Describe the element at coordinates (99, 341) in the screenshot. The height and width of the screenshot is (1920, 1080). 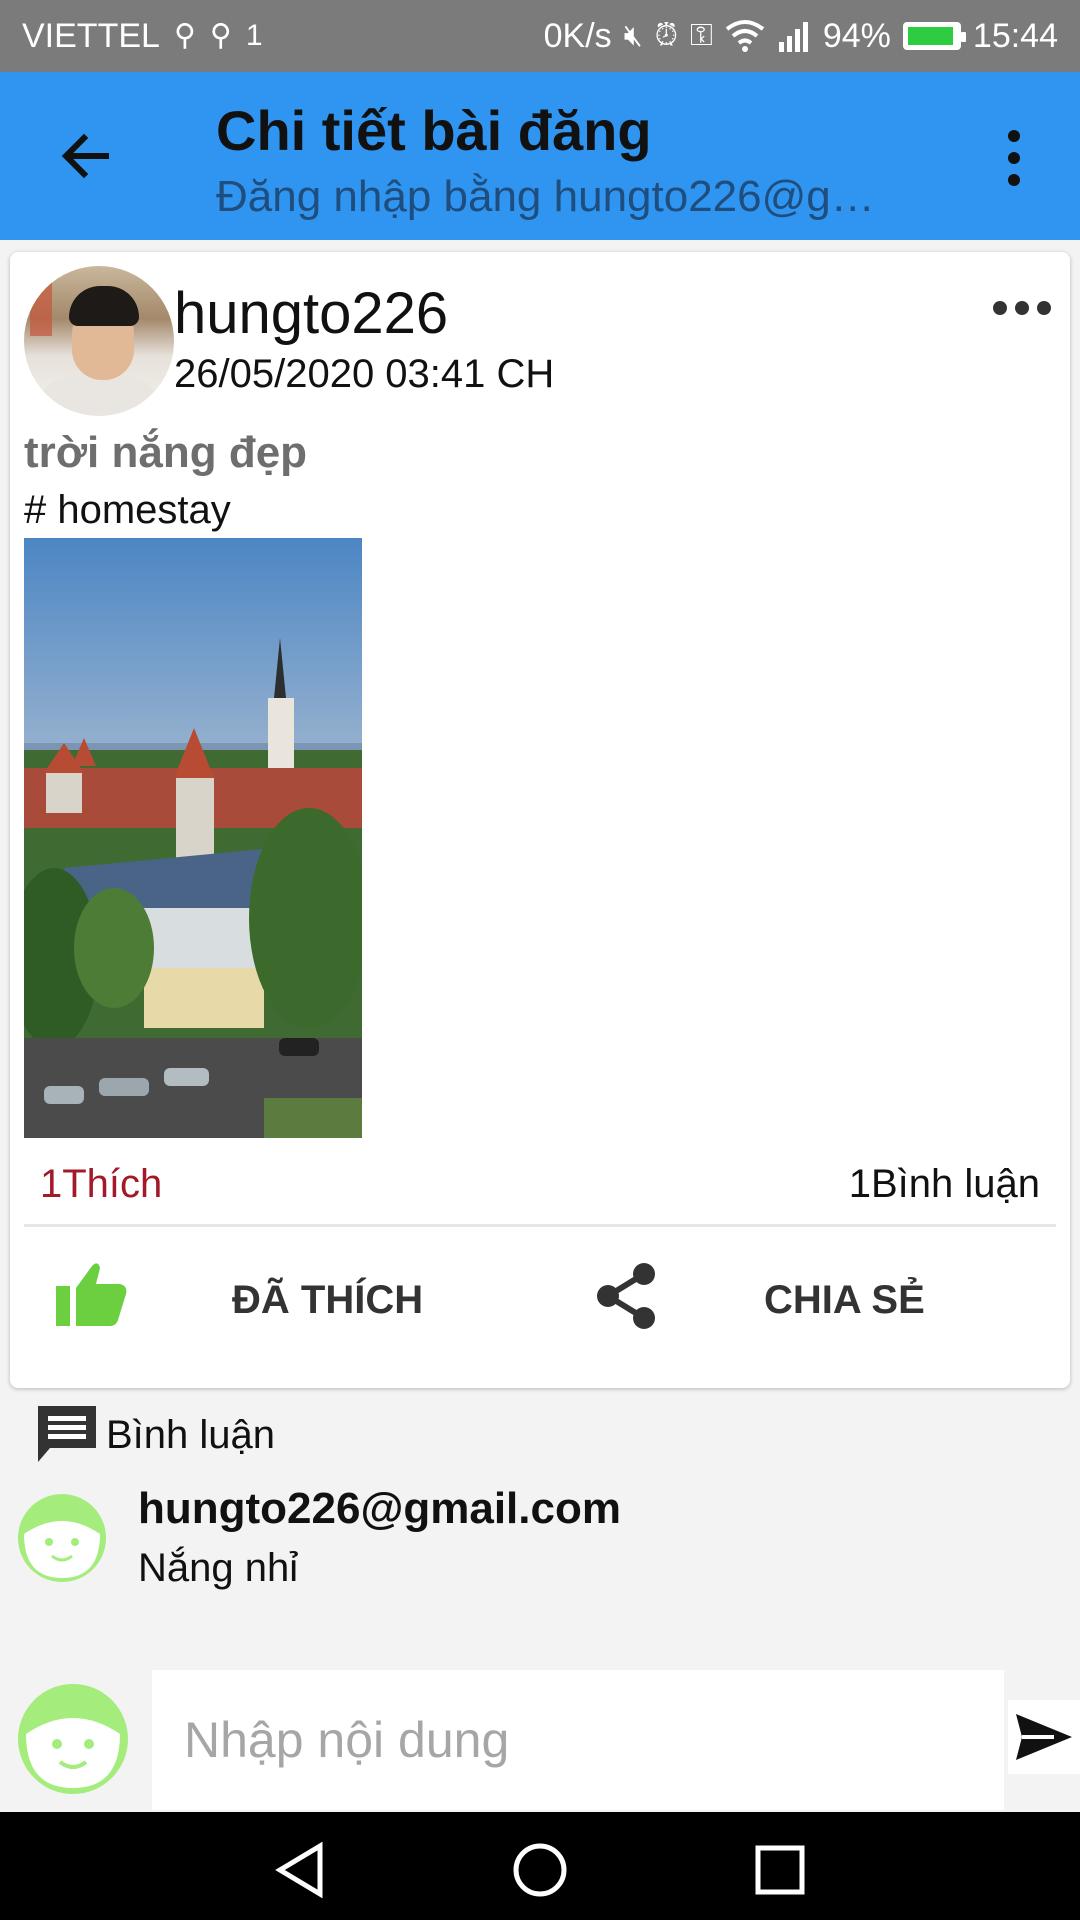
I see `user-avatar` at that location.